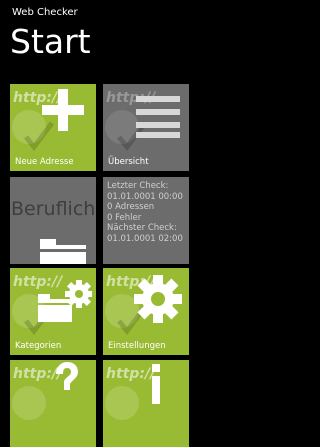 This screenshot has width=320, height=447. Describe the element at coordinates (65, 301) in the screenshot. I see `folder-gear-icon` at that location.